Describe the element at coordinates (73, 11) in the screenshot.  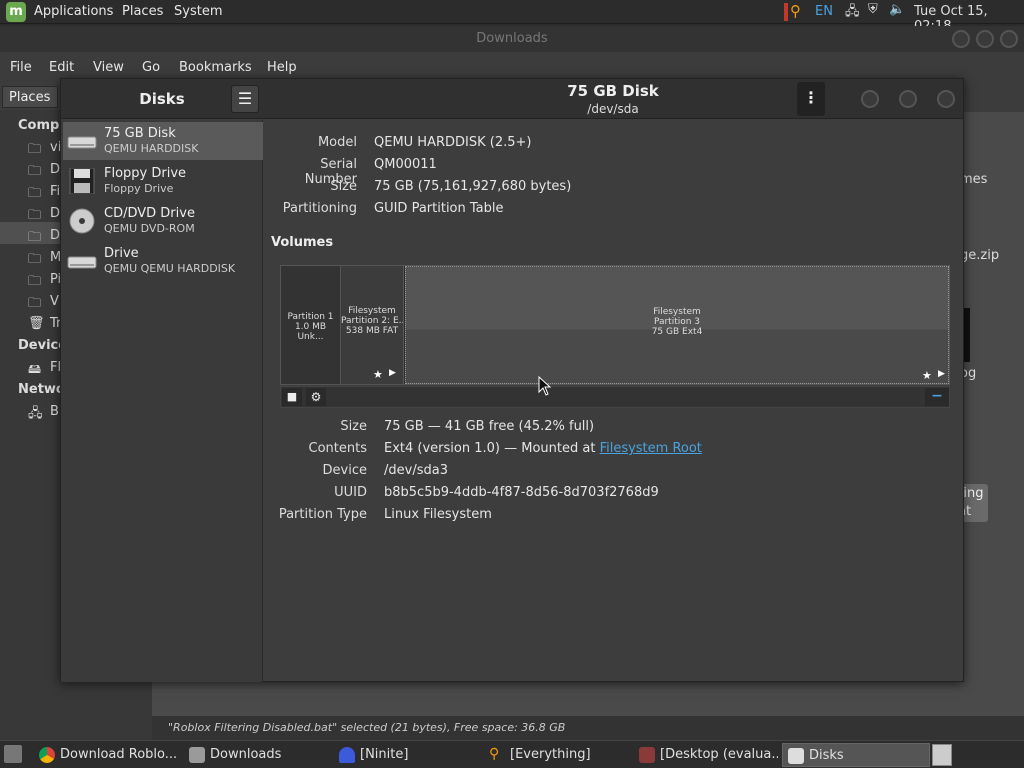
I see `menu-applications: Applications` at that location.